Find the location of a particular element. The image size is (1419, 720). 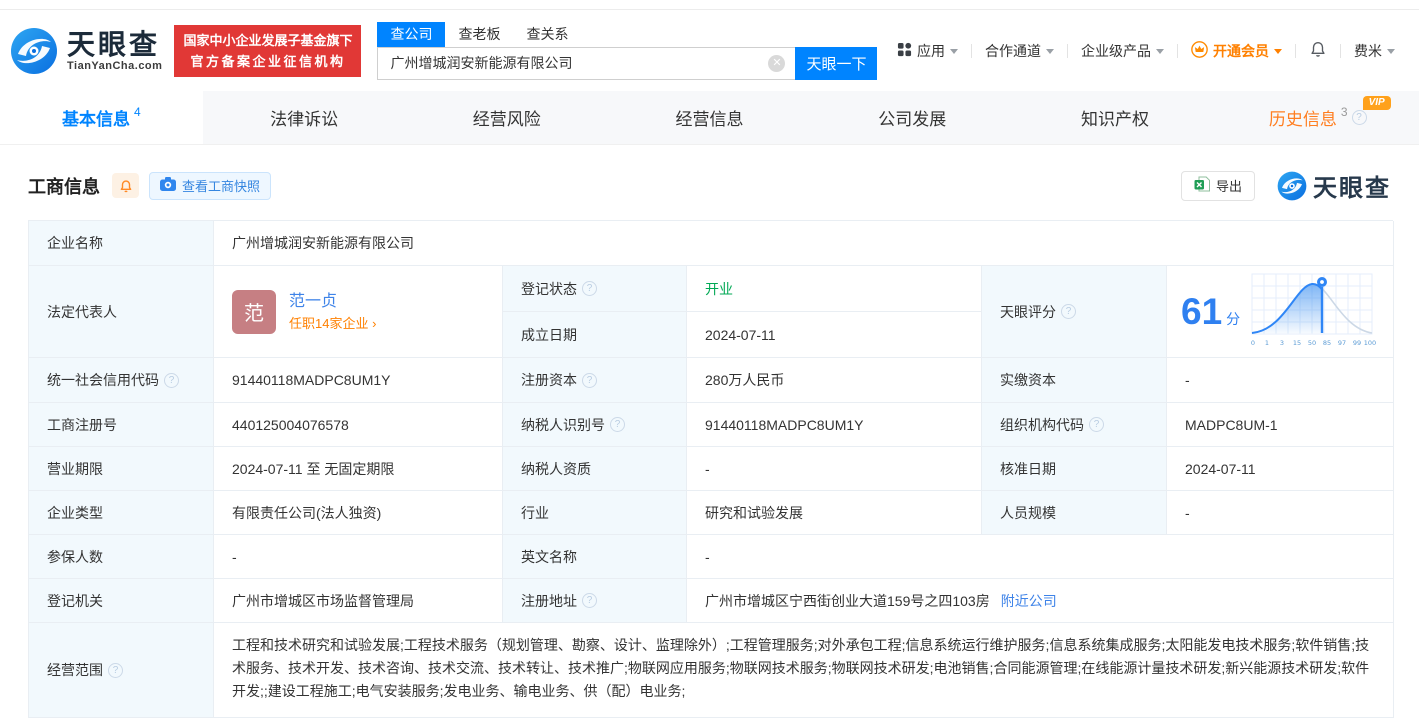

reg-status-label: 登记状态 is located at coordinates (595, 289).